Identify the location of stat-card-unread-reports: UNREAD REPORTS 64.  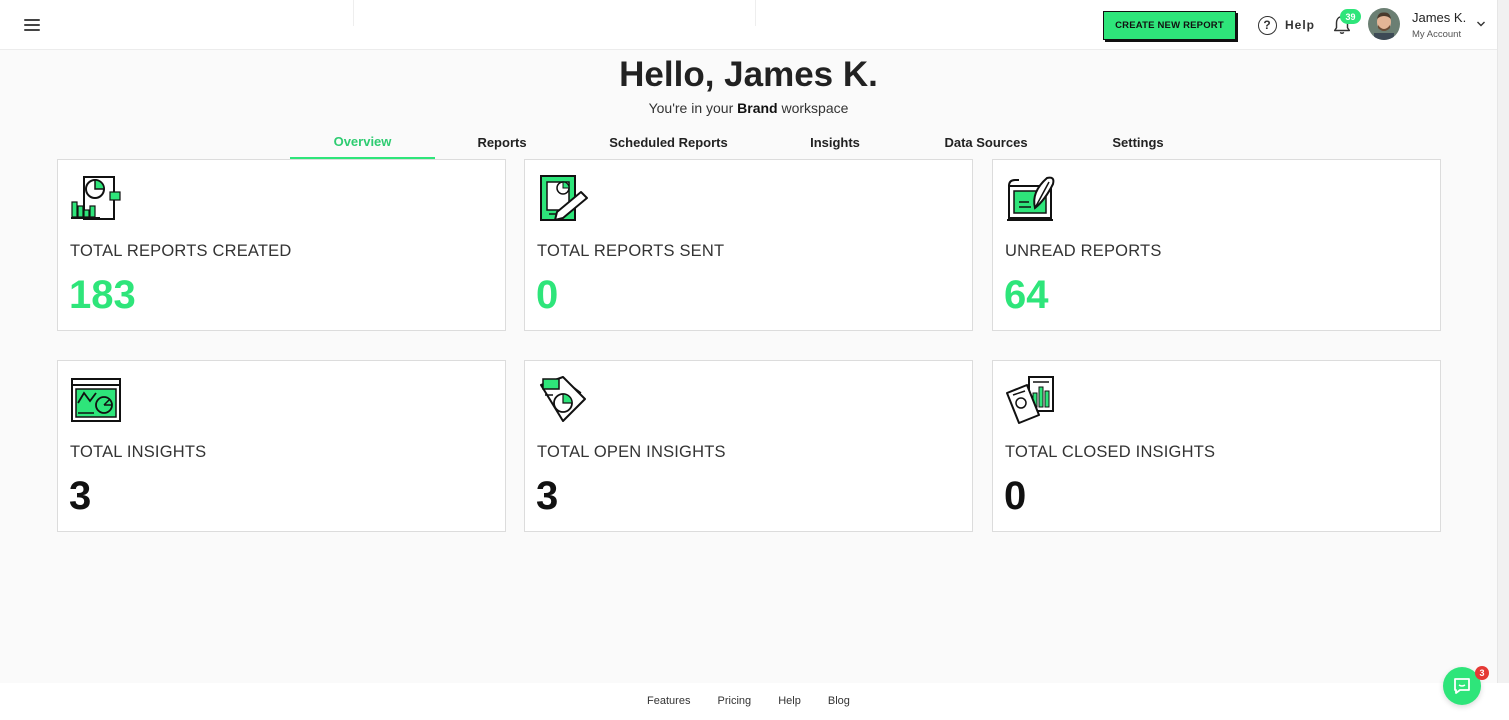
(1216, 245).